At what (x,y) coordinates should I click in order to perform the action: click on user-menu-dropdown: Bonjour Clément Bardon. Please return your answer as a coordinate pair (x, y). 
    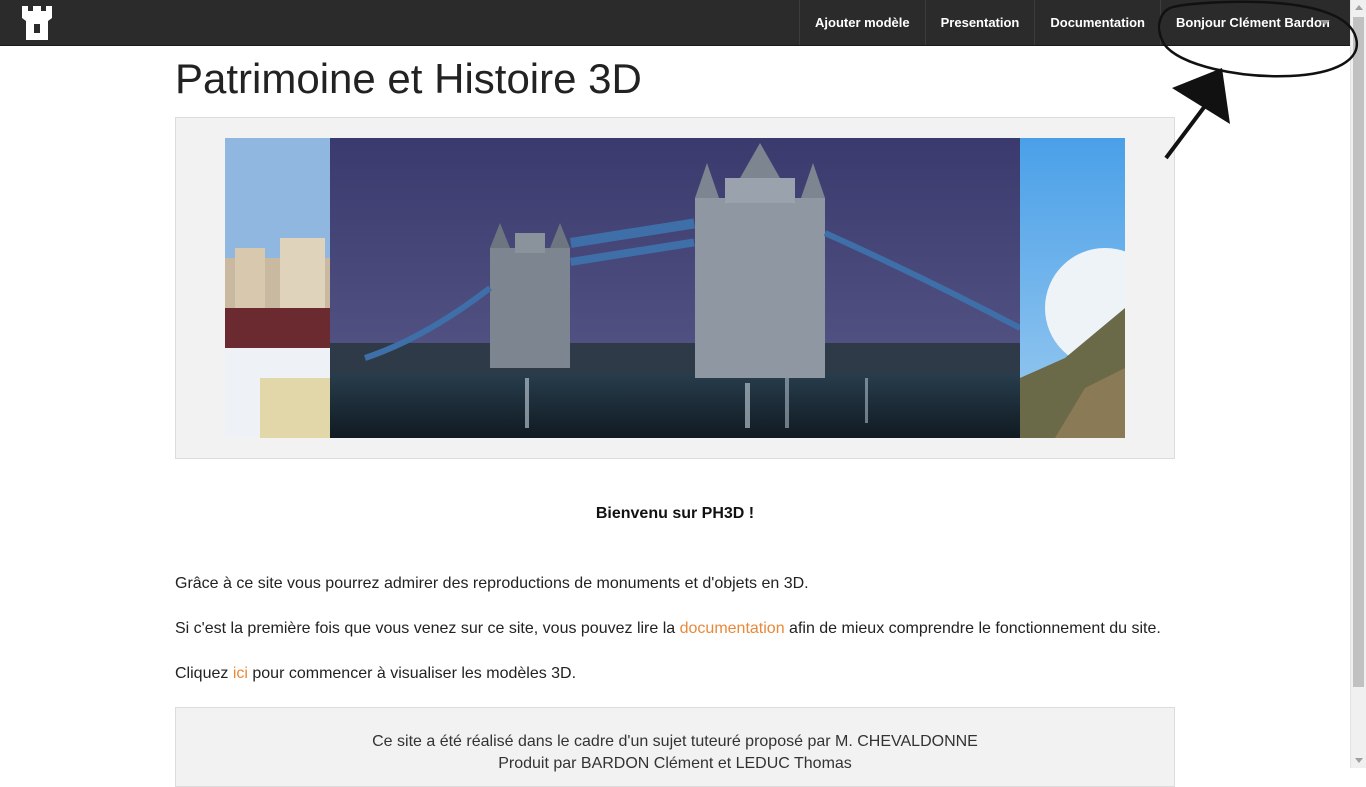
    Looking at the image, I should click on (1255, 22).